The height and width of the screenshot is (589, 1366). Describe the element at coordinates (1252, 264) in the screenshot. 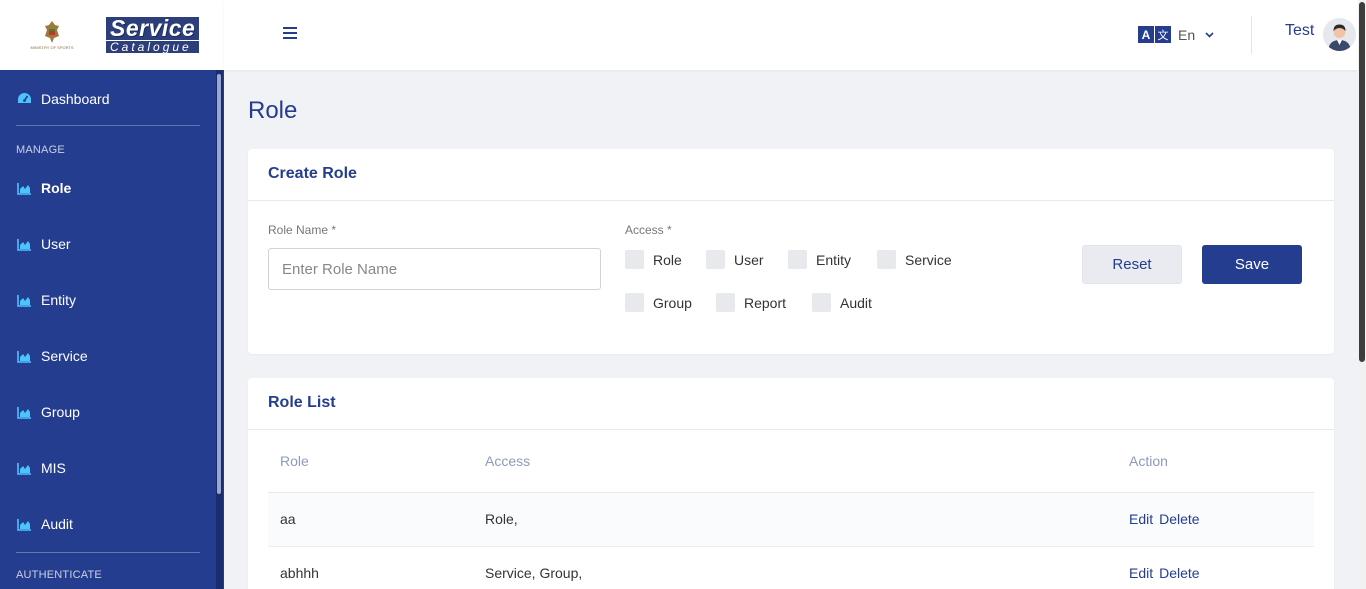

I see `save-button: Save` at that location.